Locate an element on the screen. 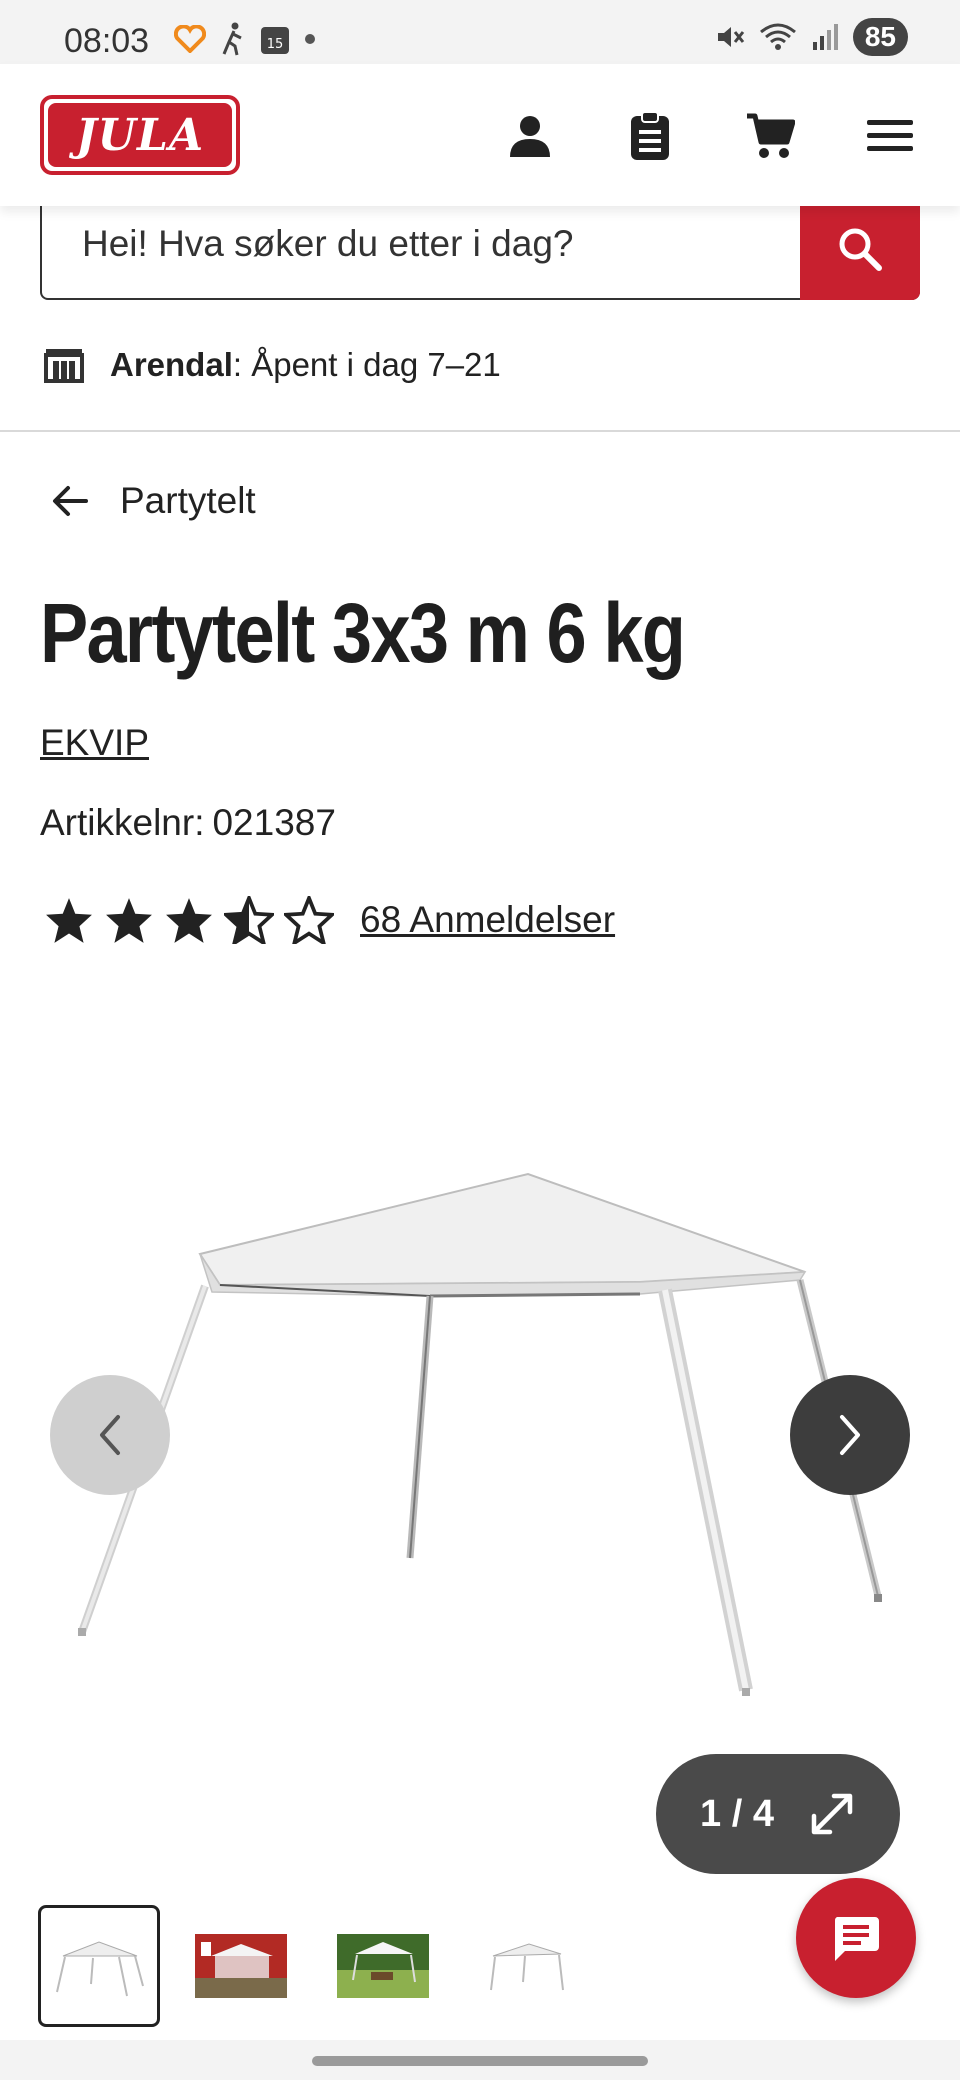 This screenshot has width=960, height=2080. product-sku: Artikkelnr: 021387 is located at coordinates (188, 823).